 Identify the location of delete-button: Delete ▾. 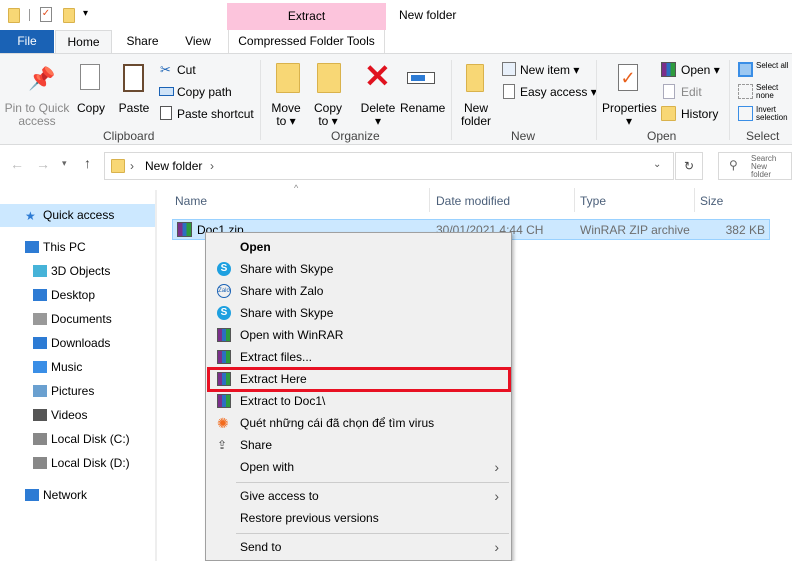
(378, 115).